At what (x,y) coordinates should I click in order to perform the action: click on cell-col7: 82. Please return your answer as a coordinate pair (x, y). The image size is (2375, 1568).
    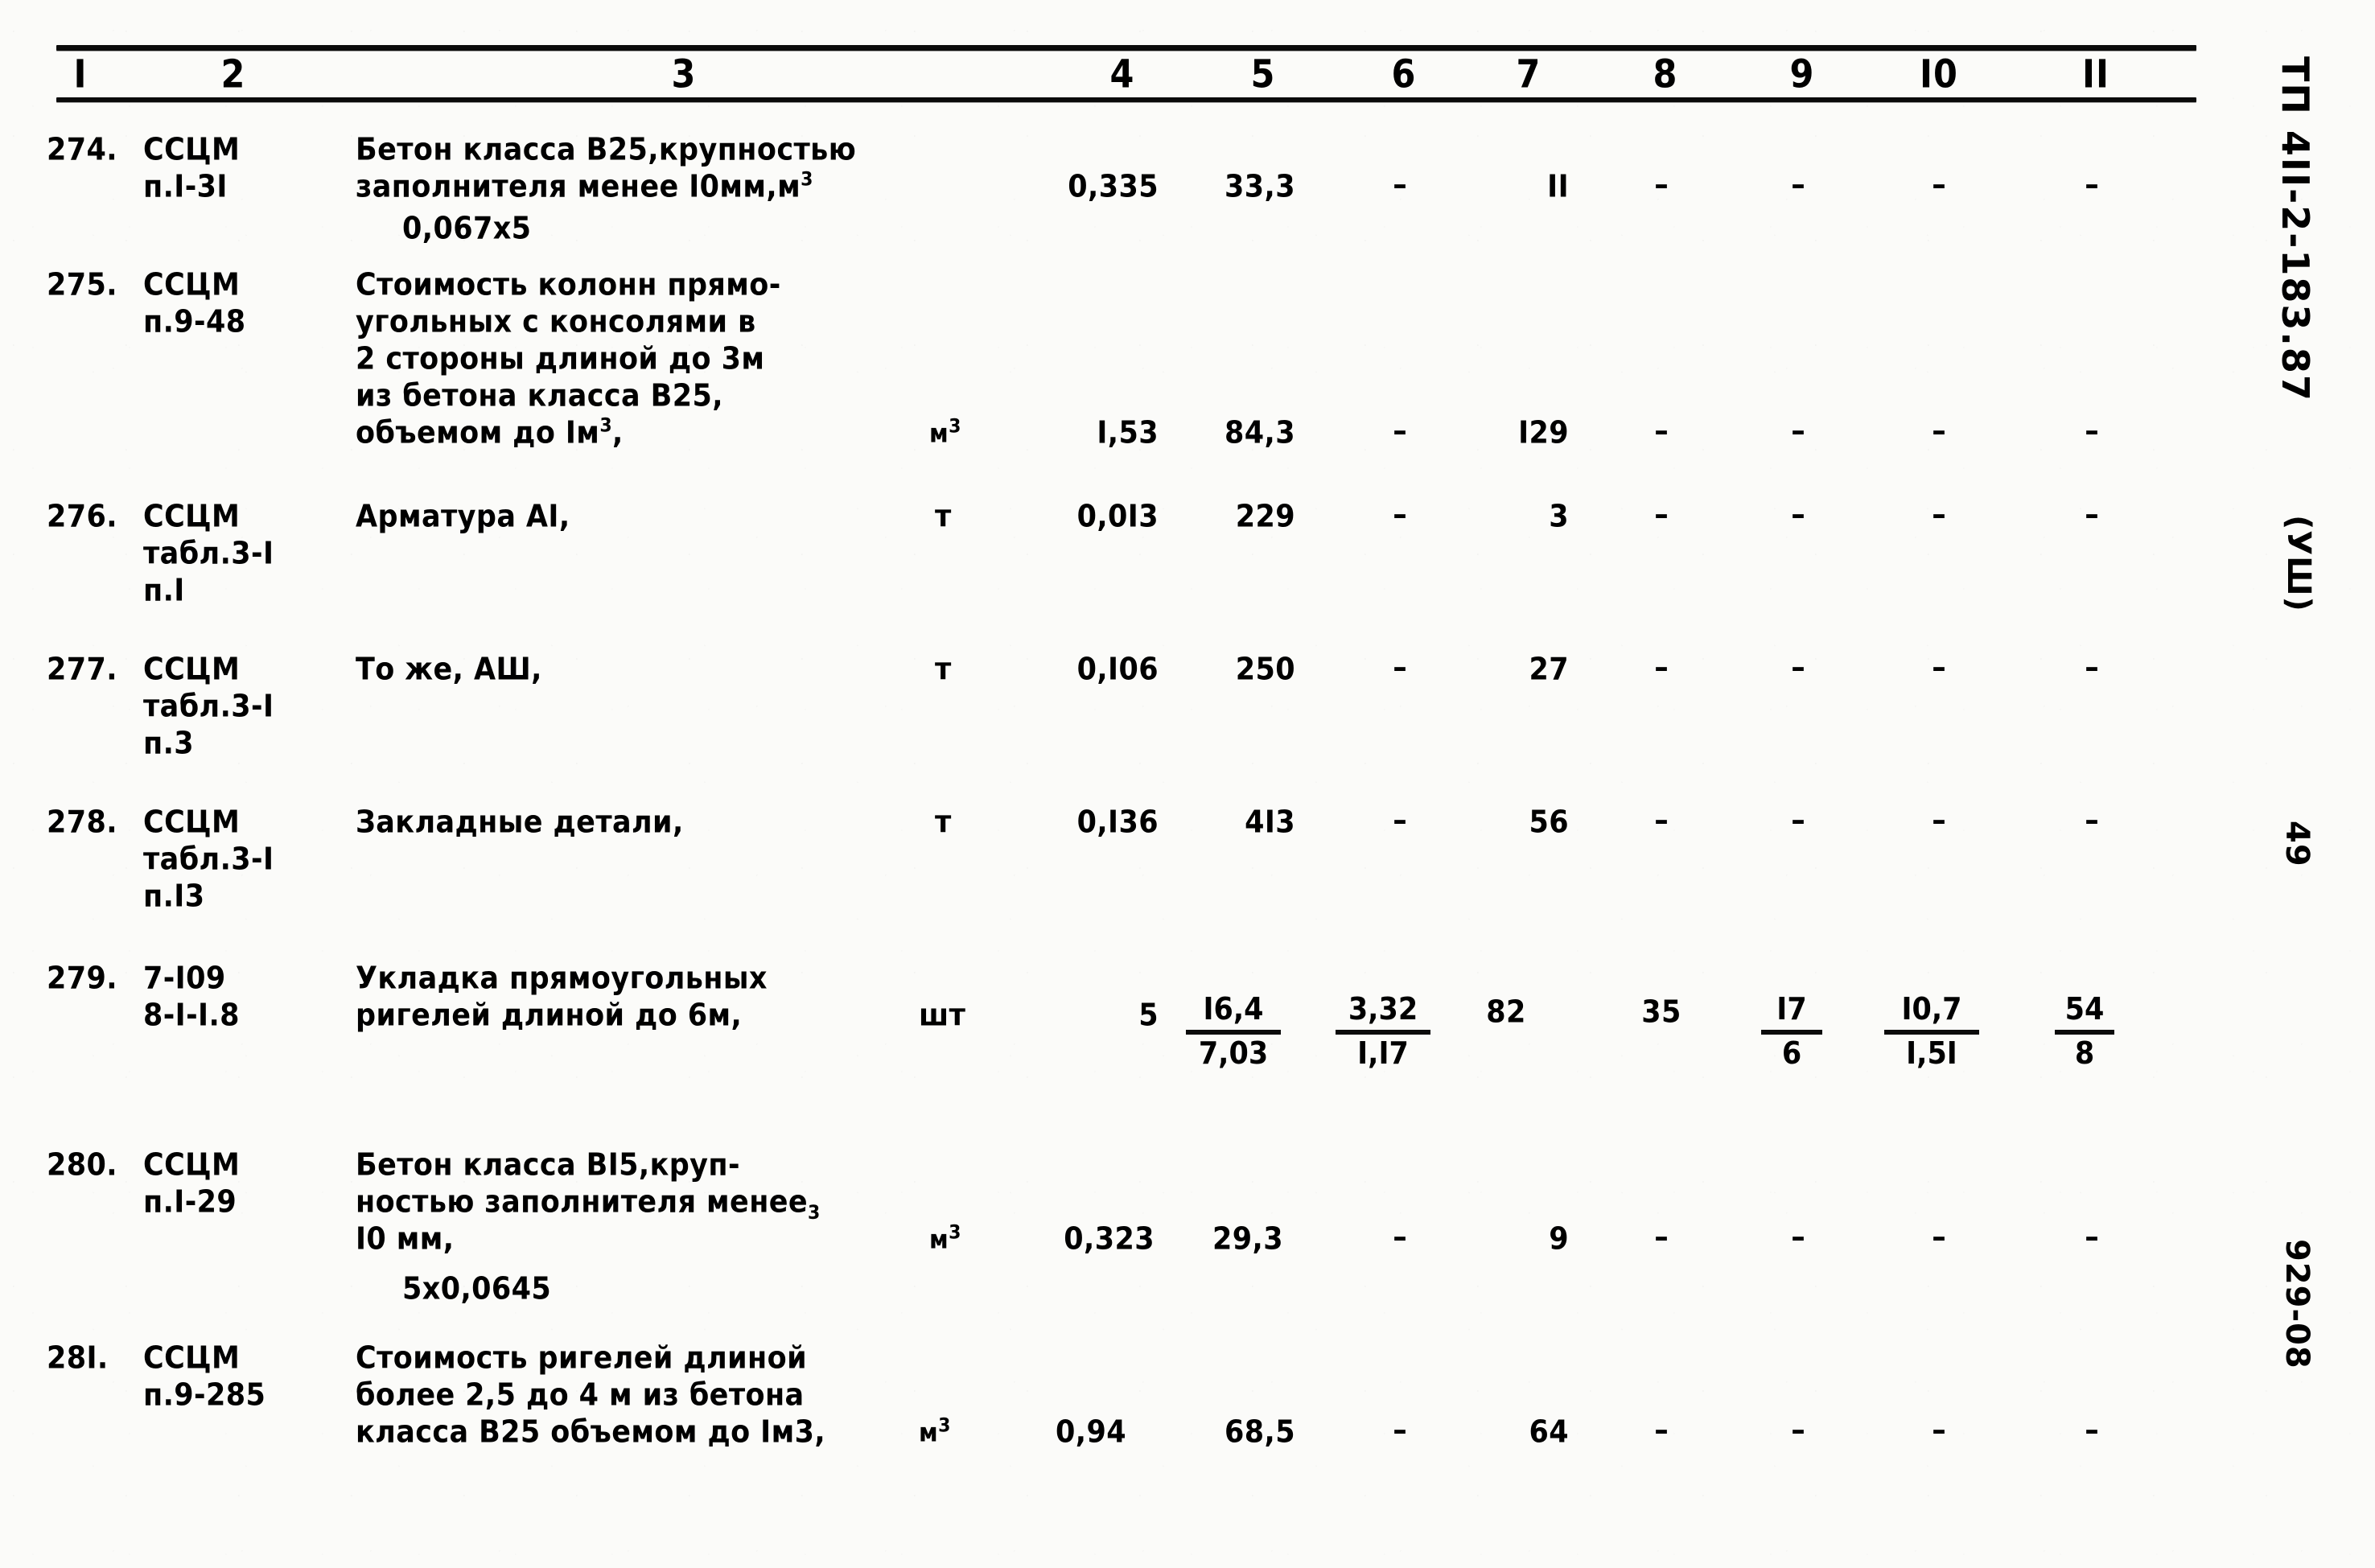
    Looking at the image, I should click on (1506, 1012).